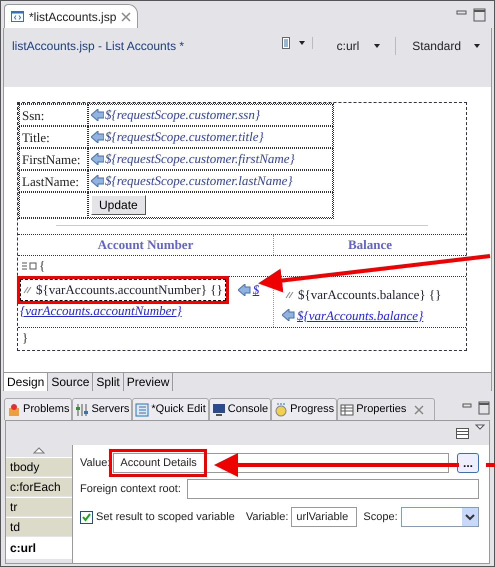 The image size is (495, 567). What do you see at coordinates (102, 409) in the screenshot?
I see `view-tab: Servers` at bounding box center [102, 409].